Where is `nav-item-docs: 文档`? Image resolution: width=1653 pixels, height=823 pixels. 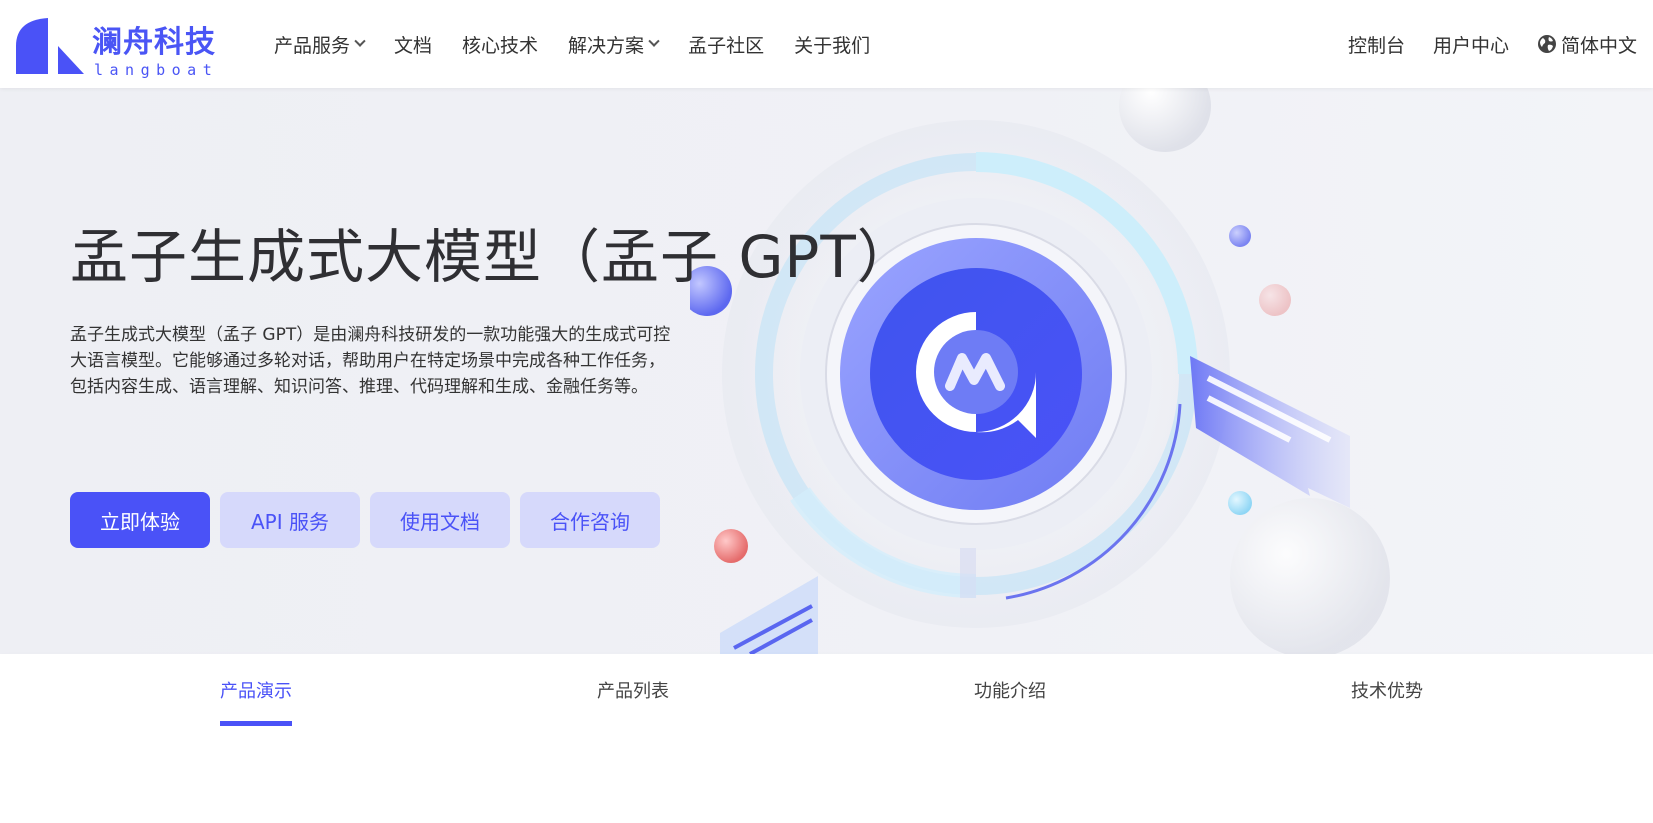 nav-item-docs: 文档 is located at coordinates (413, 44).